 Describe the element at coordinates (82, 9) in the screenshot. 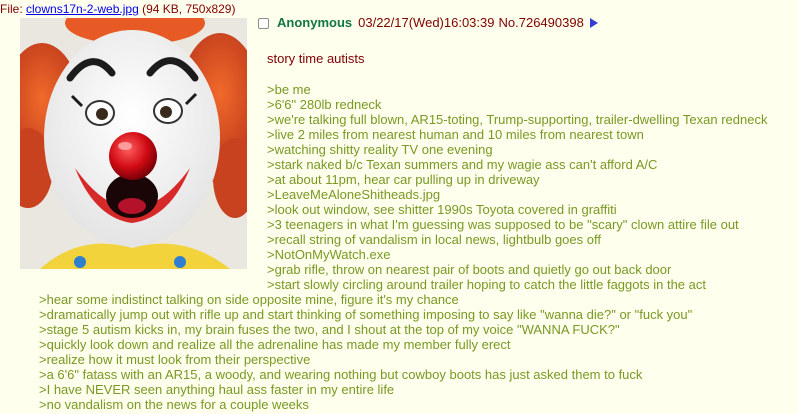

I see `file-link: clowns17n-2-web.jpg` at that location.